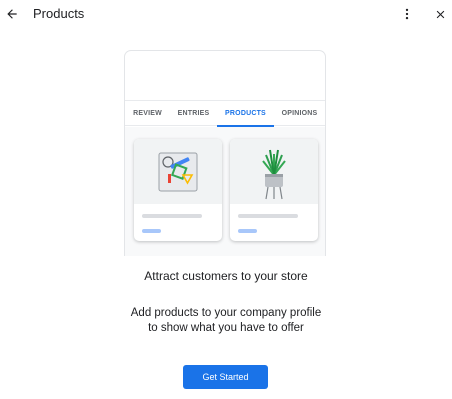 The width and height of the screenshot is (452, 399). I want to click on preview-tab-bar: REVIEW ENTRIES PRODUCTS OPINIONS, so click(225, 114).